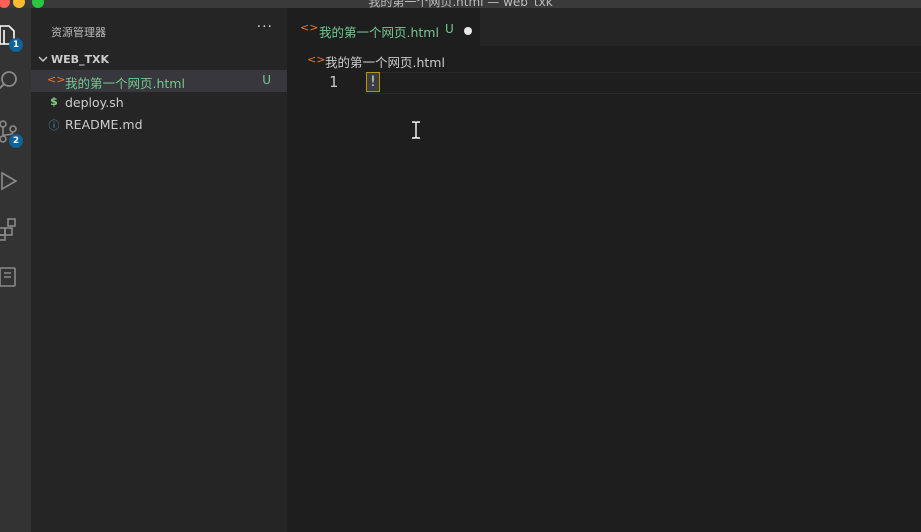  What do you see at coordinates (468, 31) in the screenshot?
I see `unsaved-dot-icon` at bounding box center [468, 31].